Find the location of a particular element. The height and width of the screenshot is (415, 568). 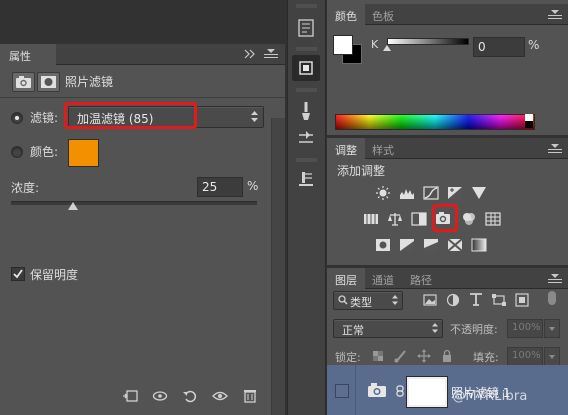

foreground-color-swatch is located at coordinates (343, 45).